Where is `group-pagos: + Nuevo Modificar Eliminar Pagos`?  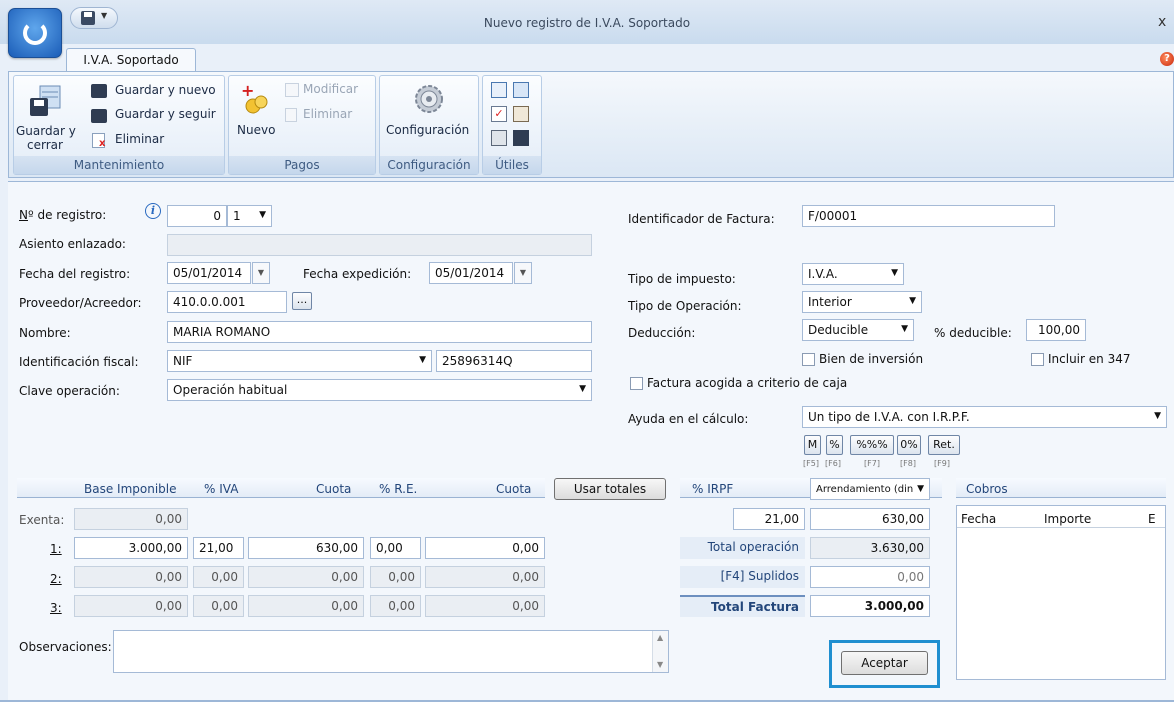 group-pagos: + Nuevo Modificar Eliminar Pagos is located at coordinates (302, 125).